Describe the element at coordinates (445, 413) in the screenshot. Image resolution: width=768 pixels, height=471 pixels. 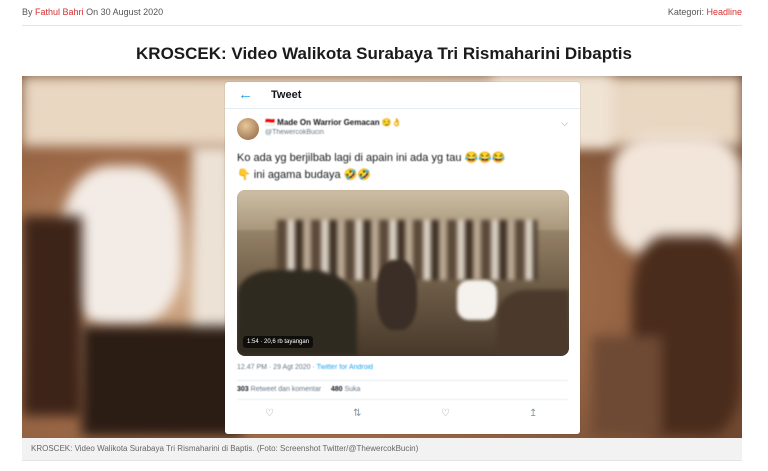
I see `like-icon: ♡` at that location.